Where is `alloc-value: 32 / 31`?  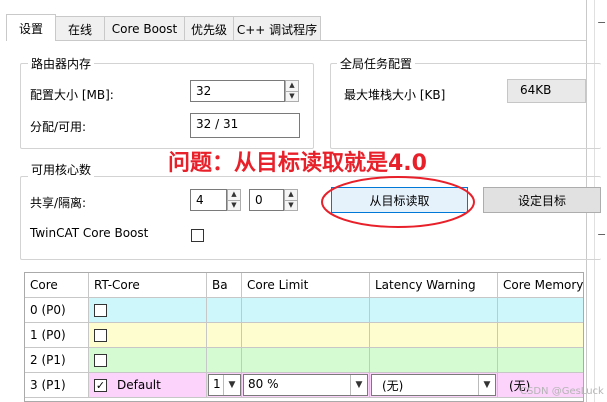
alloc-value: 32 / 31 is located at coordinates (245, 125).